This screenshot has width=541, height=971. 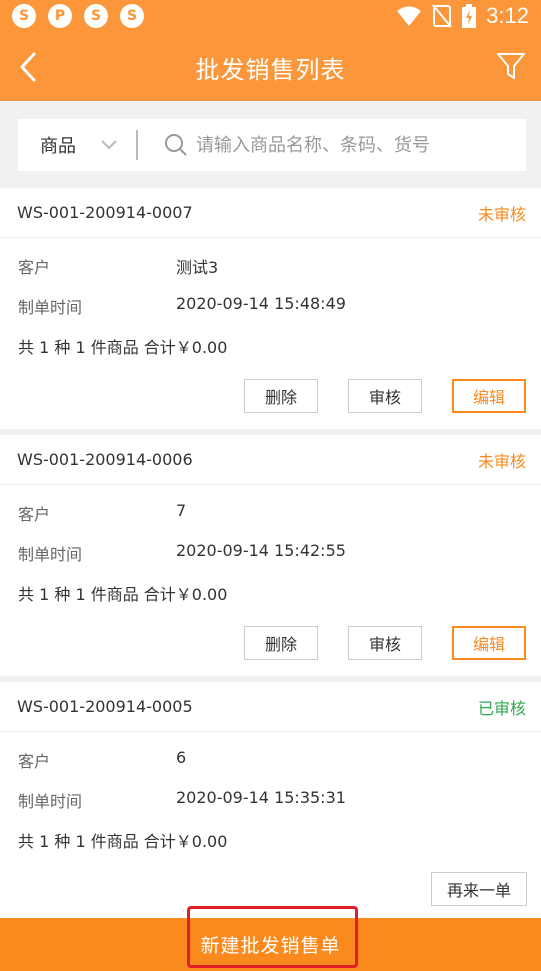 What do you see at coordinates (181, 757) in the screenshot?
I see `customer-value: 6` at bounding box center [181, 757].